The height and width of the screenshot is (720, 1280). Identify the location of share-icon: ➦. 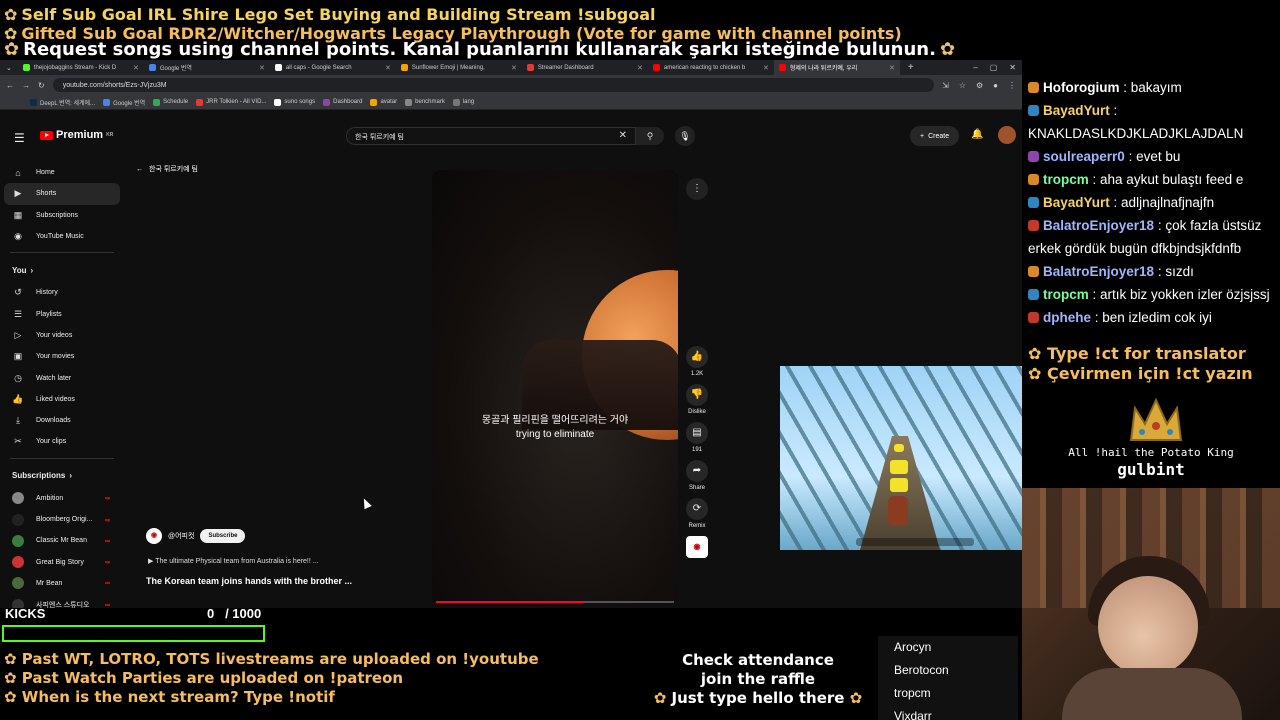
(697, 471).